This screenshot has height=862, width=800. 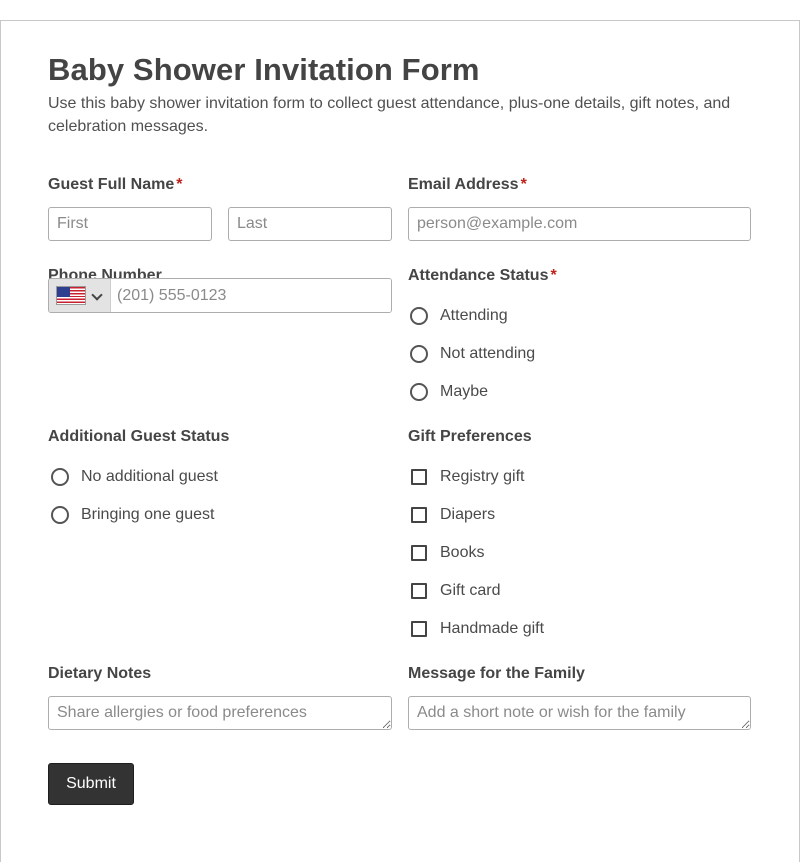 What do you see at coordinates (579, 713) in the screenshot?
I see `family-message-textarea` at bounding box center [579, 713].